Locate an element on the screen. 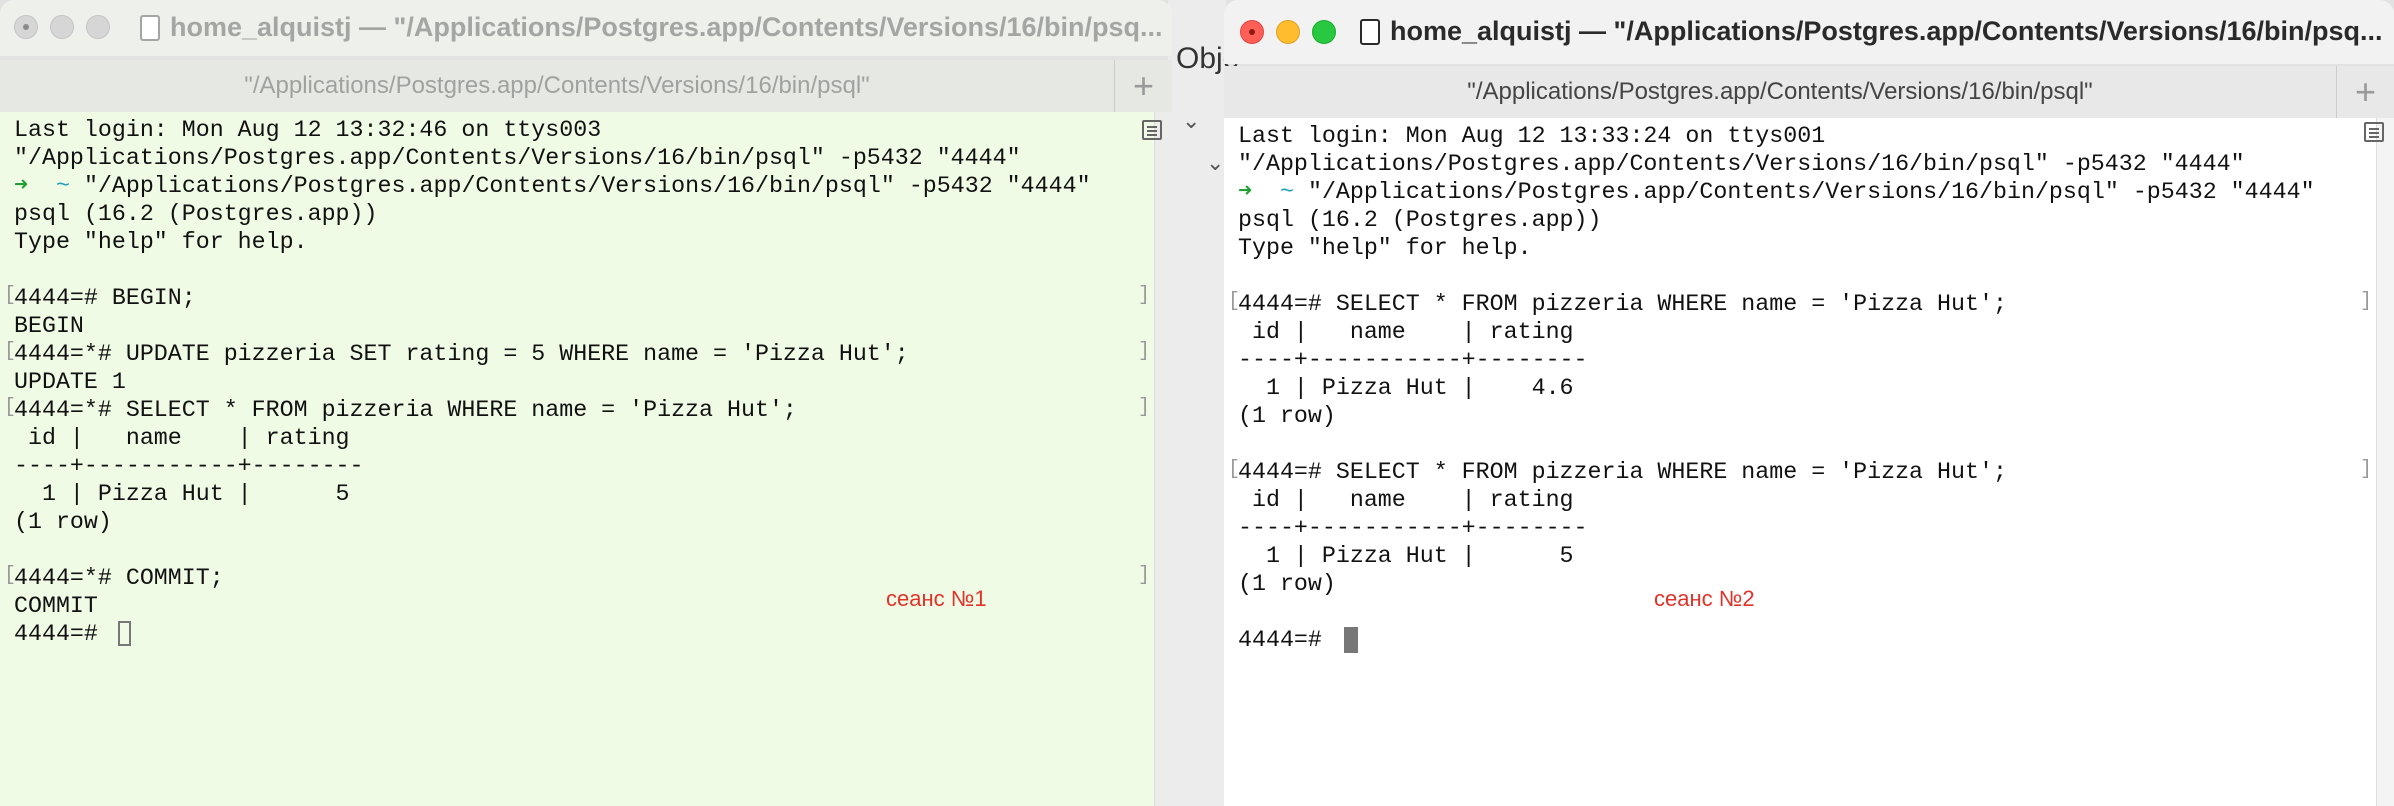  session-label: сеанс №1 is located at coordinates (936, 598).